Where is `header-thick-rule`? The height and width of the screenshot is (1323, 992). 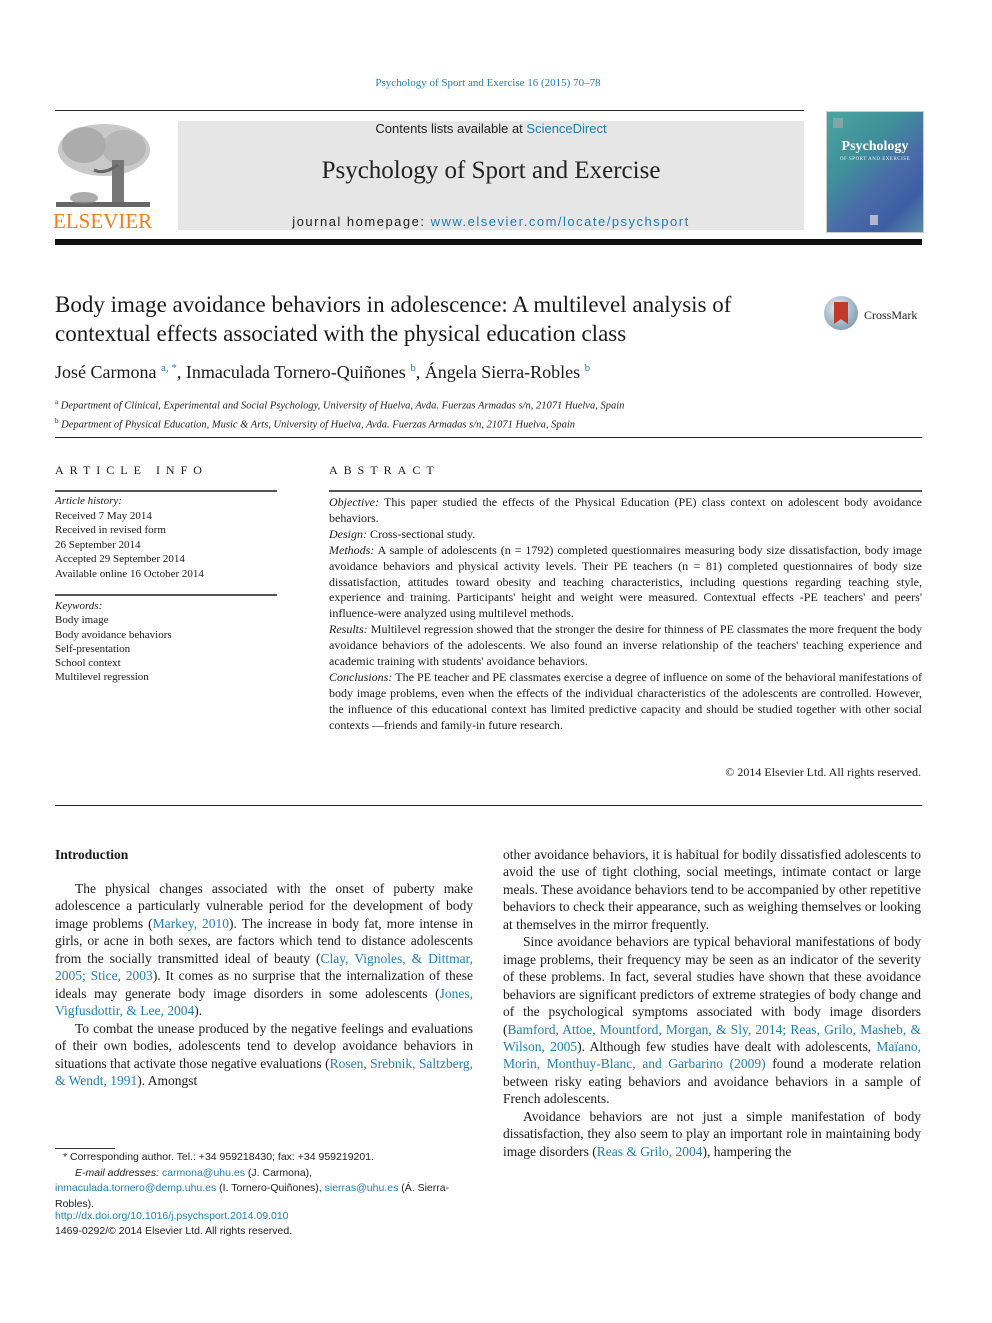 header-thick-rule is located at coordinates (488, 242).